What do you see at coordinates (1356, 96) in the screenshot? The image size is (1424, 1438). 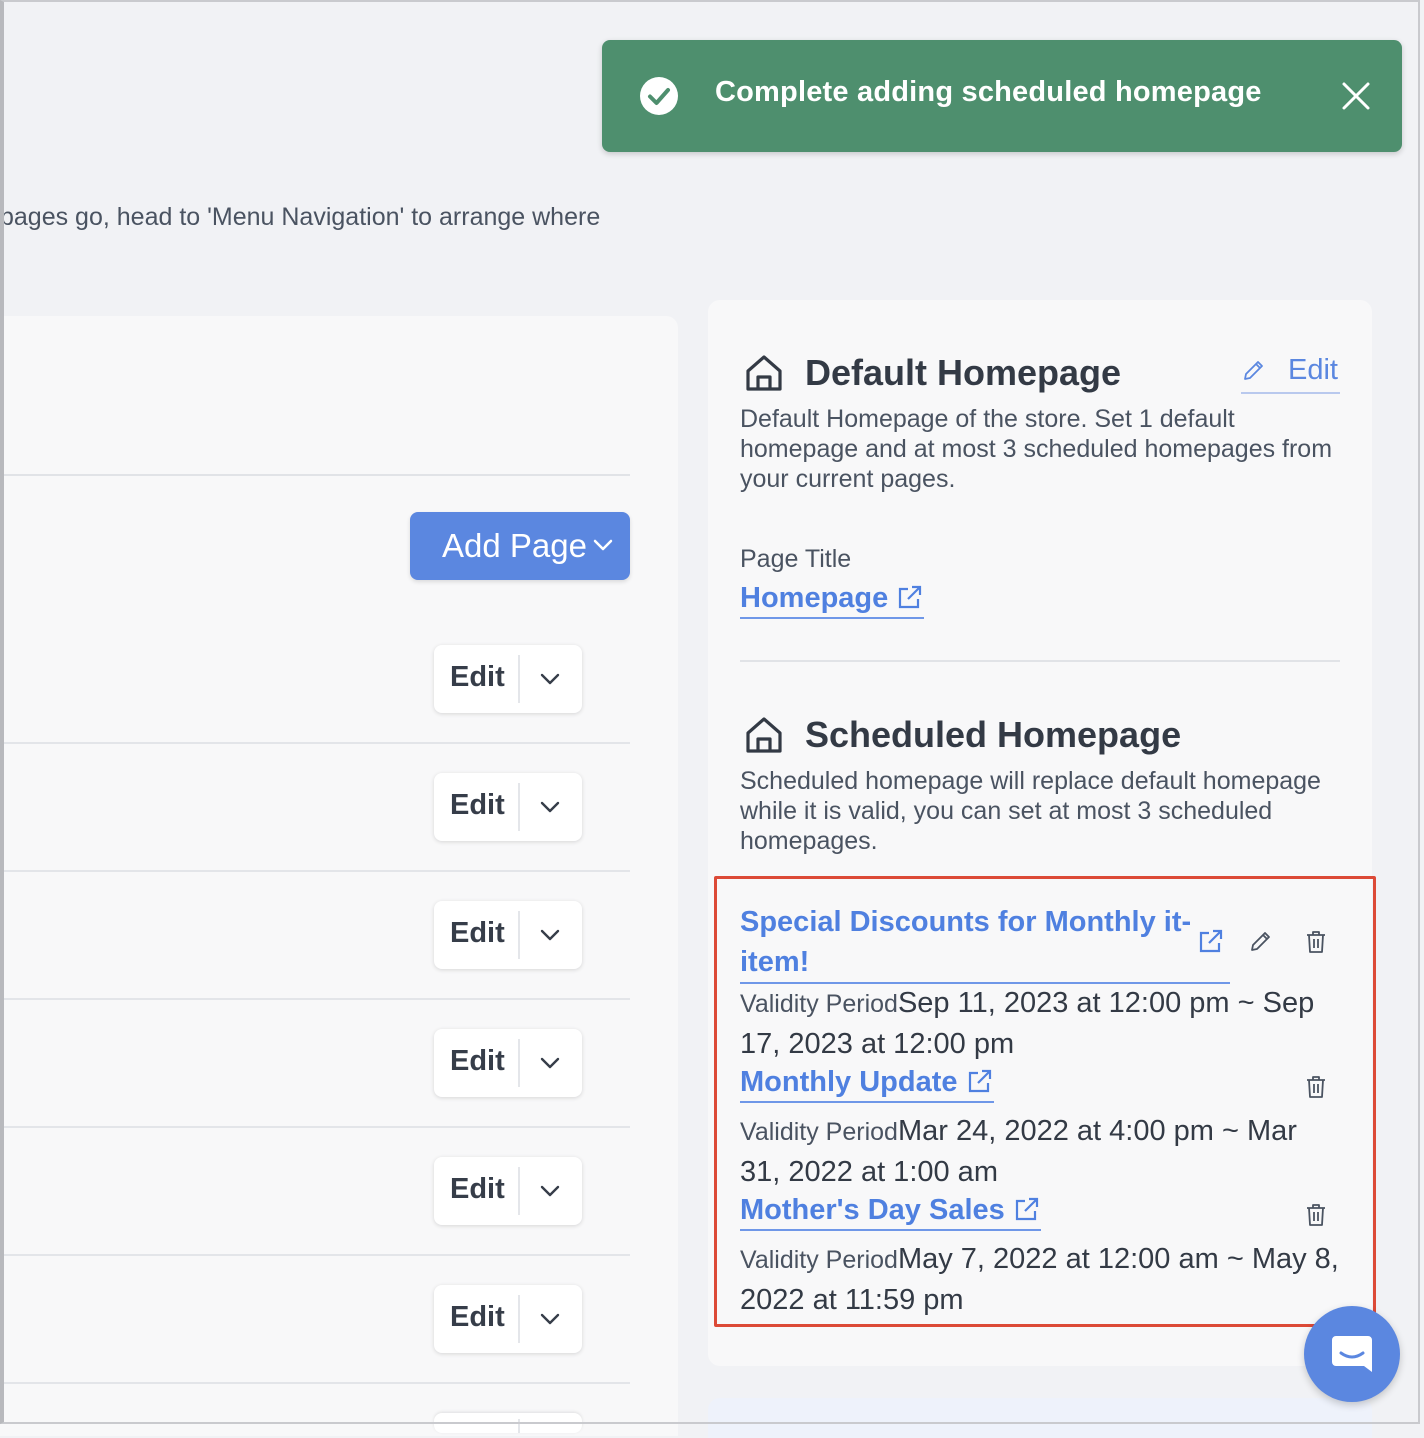 I see `close-icon` at bounding box center [1356, 96].